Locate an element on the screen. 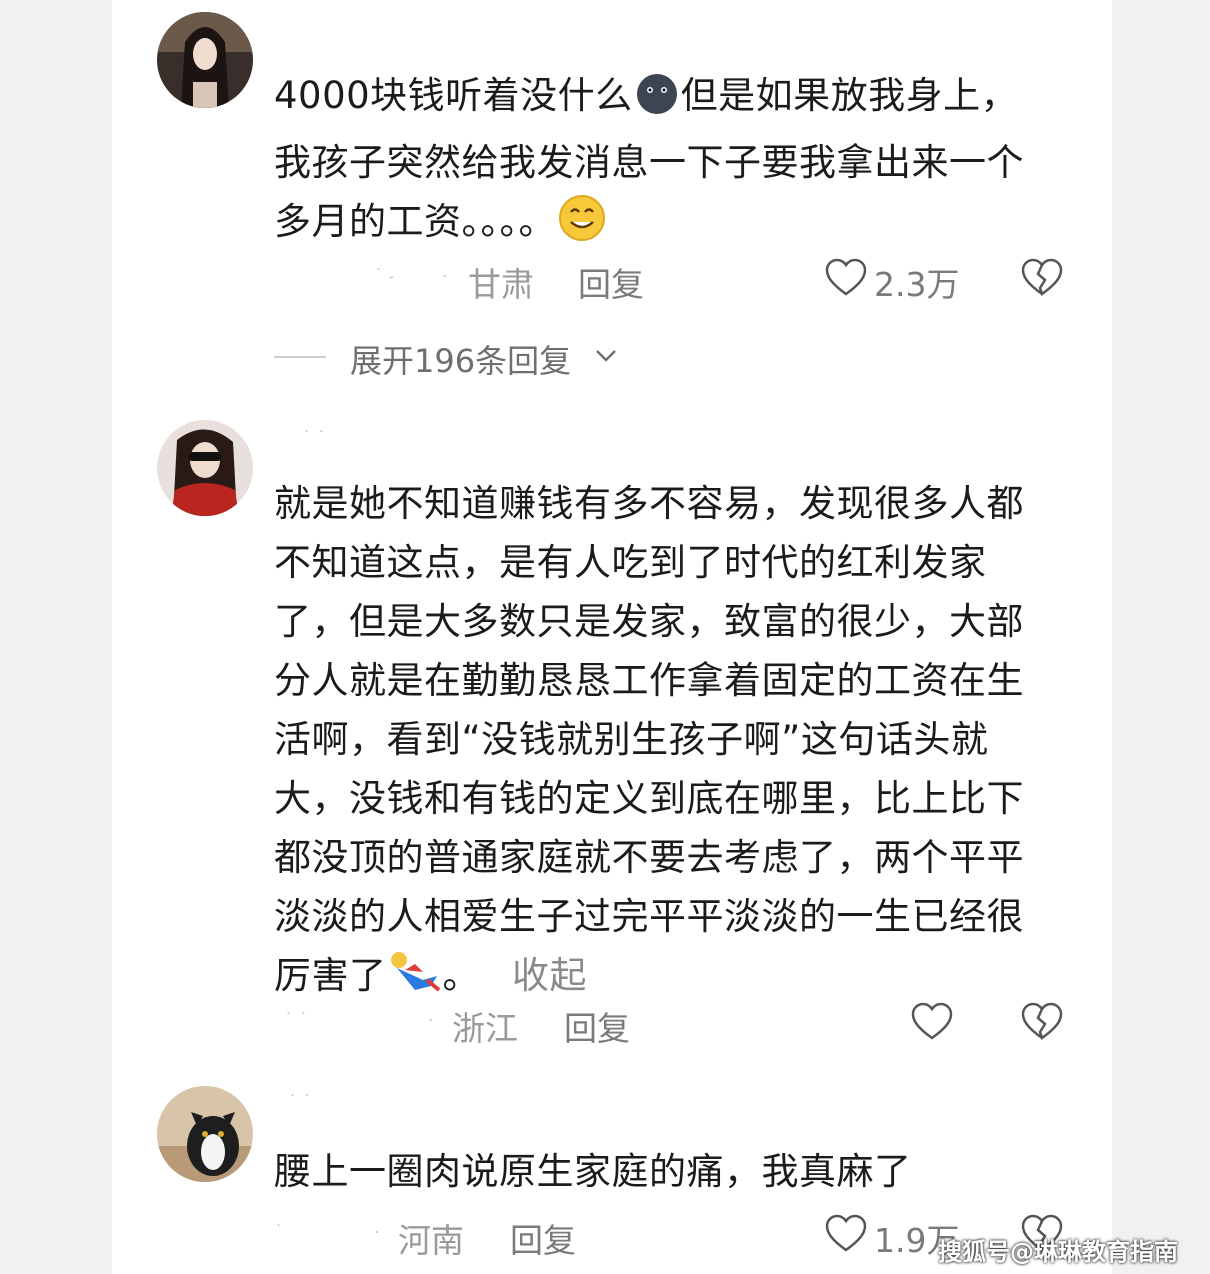 The image size is (1210, 1274). comment-text-line: 都没顶的普通家庭就不要去考虑了，两个平平 is located at coordinates (649, 857).